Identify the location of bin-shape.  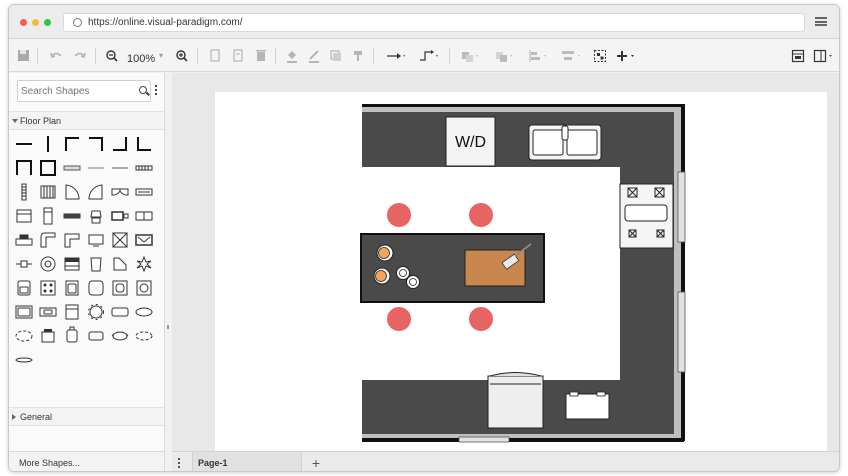
(96, 264).